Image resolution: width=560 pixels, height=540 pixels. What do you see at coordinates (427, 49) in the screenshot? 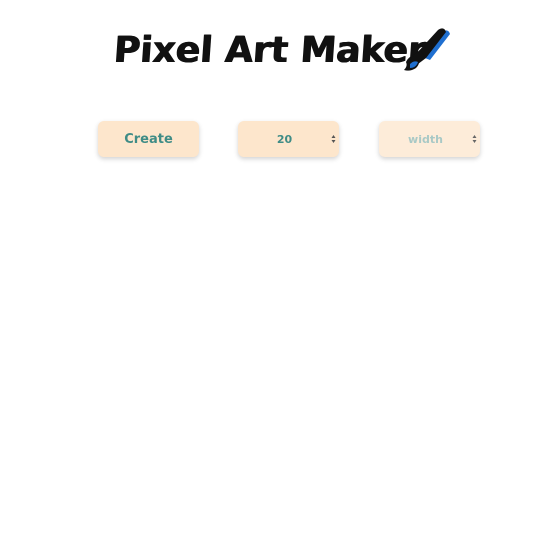
I see `paintbrush-icon` at bounding box center [427, 49].